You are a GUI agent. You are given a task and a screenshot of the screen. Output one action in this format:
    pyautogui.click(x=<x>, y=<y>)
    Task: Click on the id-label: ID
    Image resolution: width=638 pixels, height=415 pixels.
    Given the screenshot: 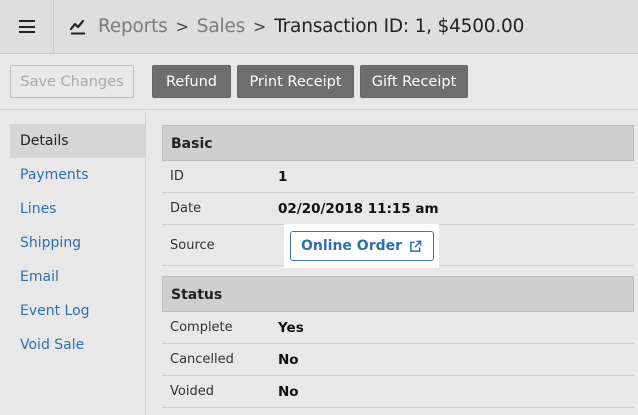 What is the action you would take?
    pyautogui.click(x=177, y=176)
    